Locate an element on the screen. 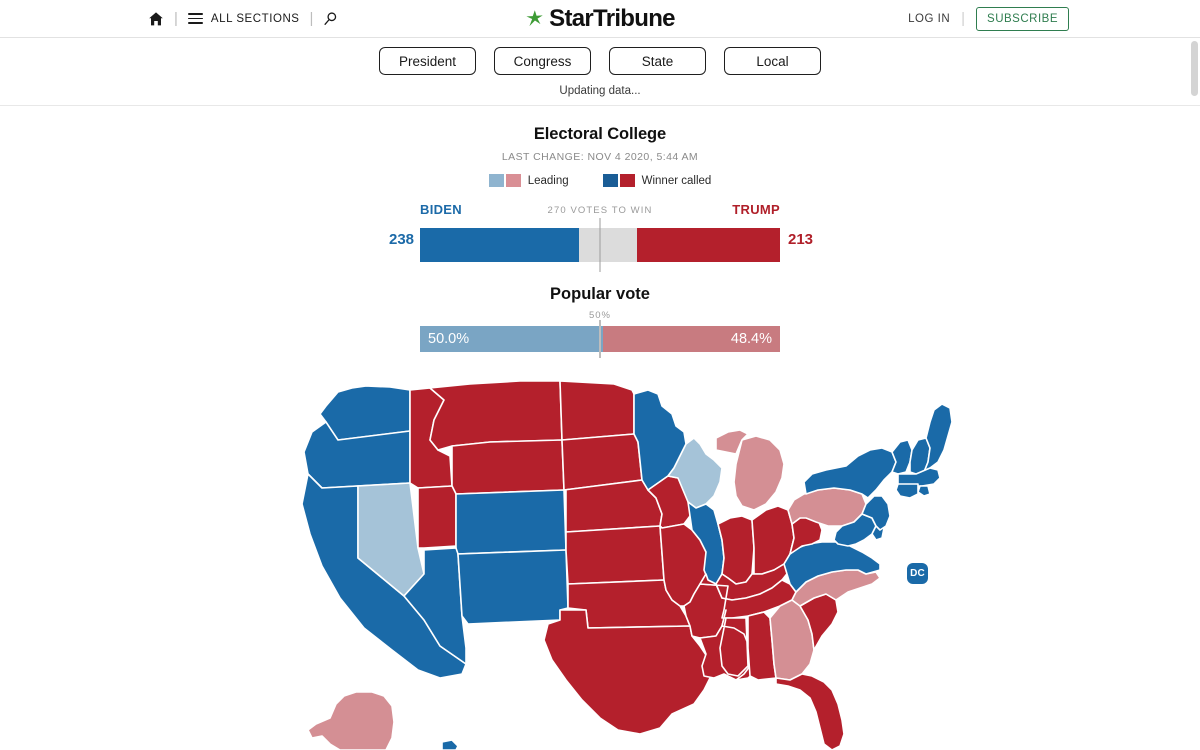 The height and width of the screenshot is (750, 1200). state-NY is located at coordinates (850, 473).